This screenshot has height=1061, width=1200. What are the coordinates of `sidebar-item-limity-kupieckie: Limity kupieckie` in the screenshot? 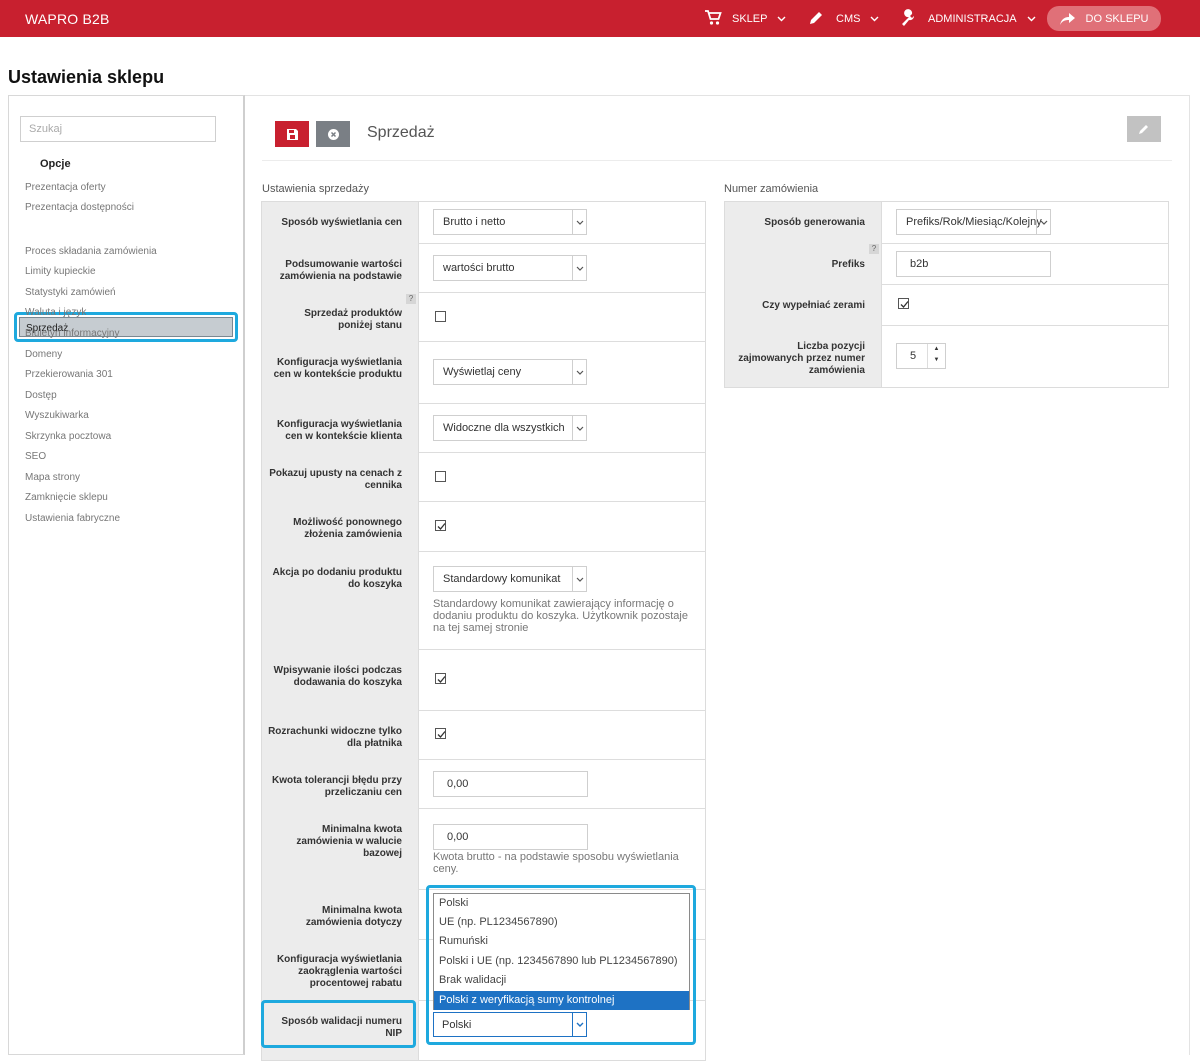 It's located at (60, 271).